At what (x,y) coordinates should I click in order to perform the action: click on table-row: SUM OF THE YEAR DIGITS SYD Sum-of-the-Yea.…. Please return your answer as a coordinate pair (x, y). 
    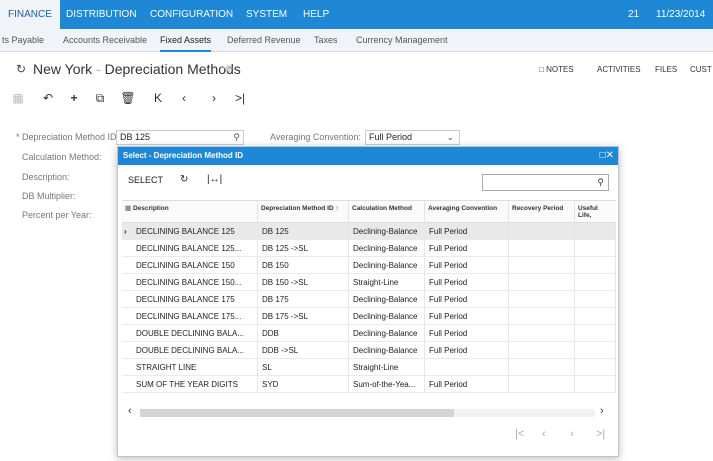
    Looking at the image, I should click on (369, 384).